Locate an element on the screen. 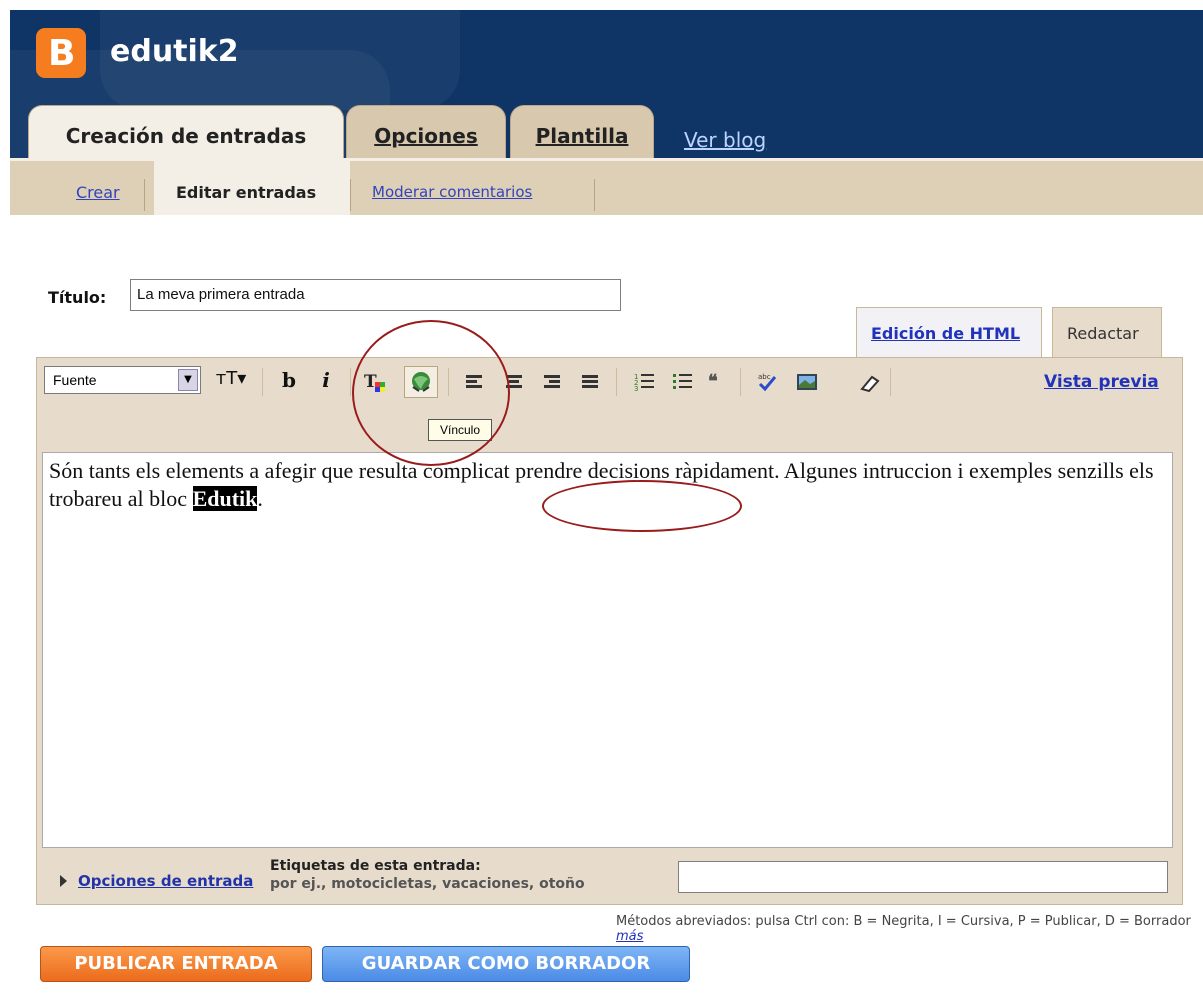  tab-template: Plantilla is located at coordinates (582, 131).